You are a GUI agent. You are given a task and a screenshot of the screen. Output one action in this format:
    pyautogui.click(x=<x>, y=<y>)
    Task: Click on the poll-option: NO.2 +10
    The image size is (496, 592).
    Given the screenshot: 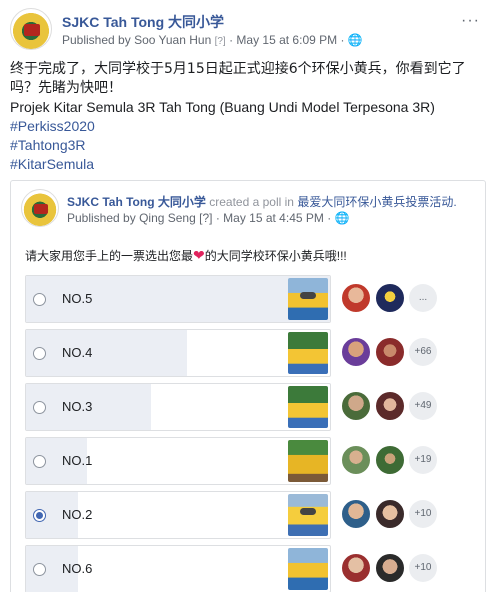 What is the action you would take?
    pyautogui.click(x=247, y=515)
    